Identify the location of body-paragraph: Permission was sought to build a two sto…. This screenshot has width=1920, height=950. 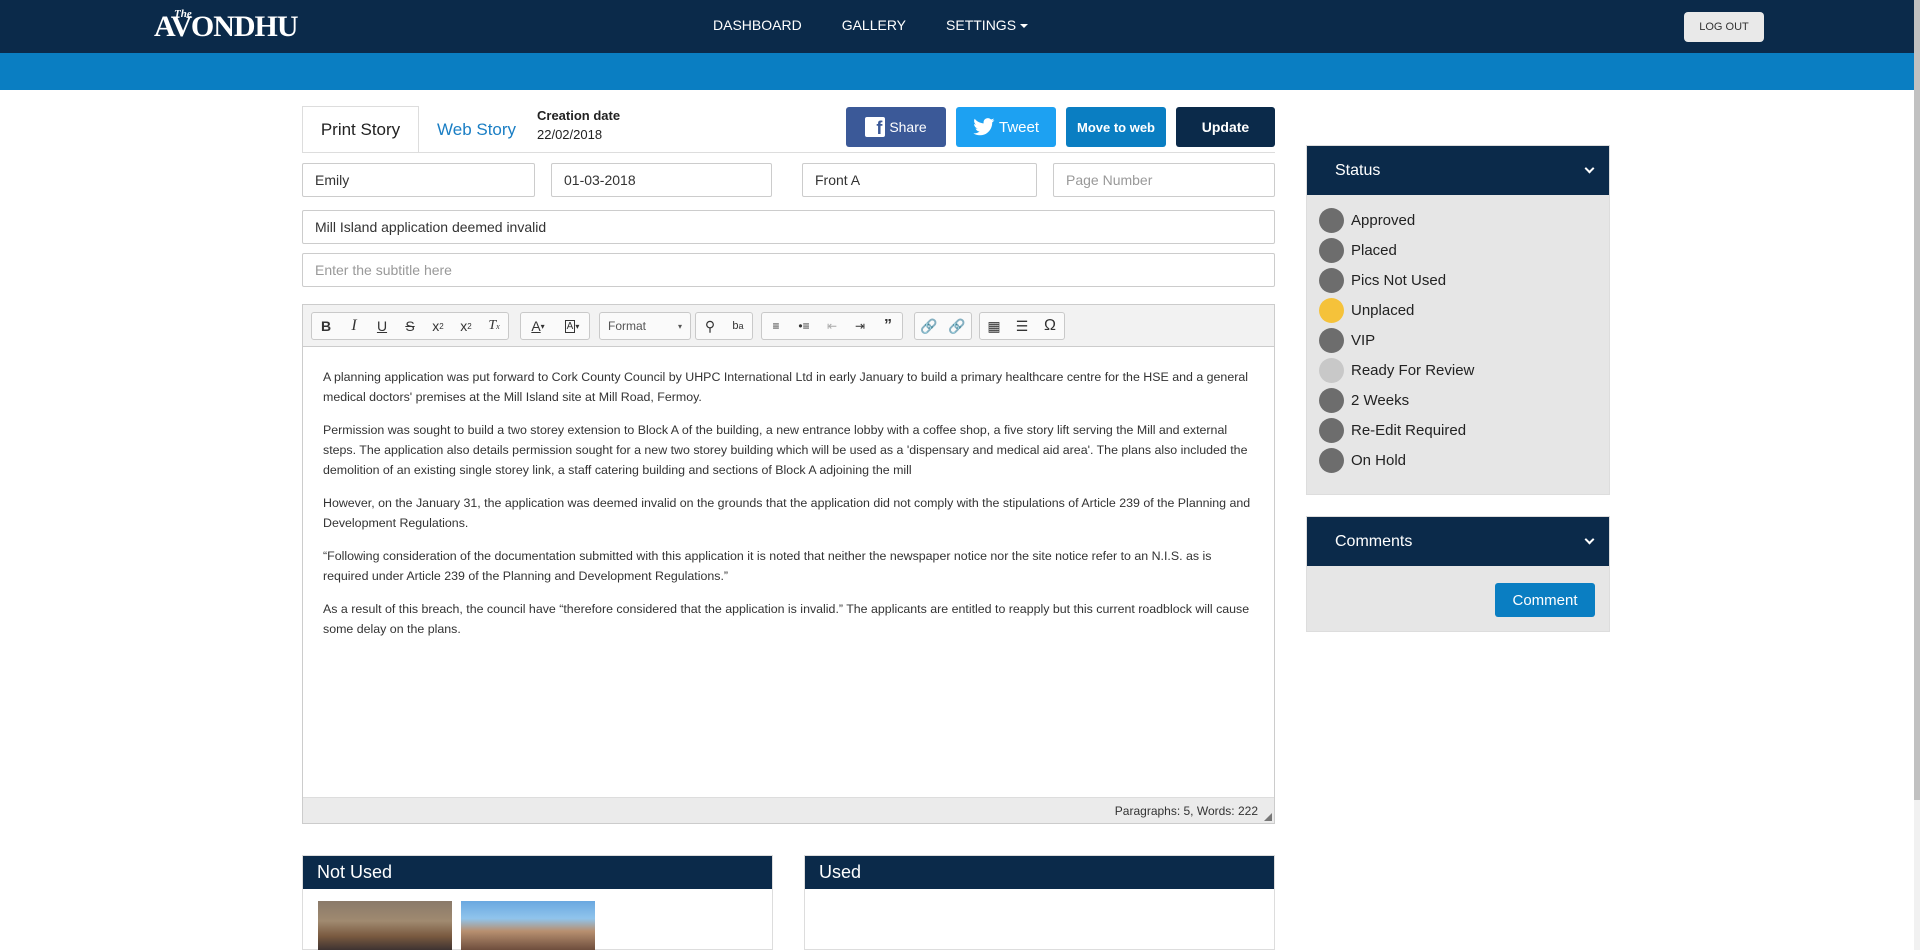
(785, 450).